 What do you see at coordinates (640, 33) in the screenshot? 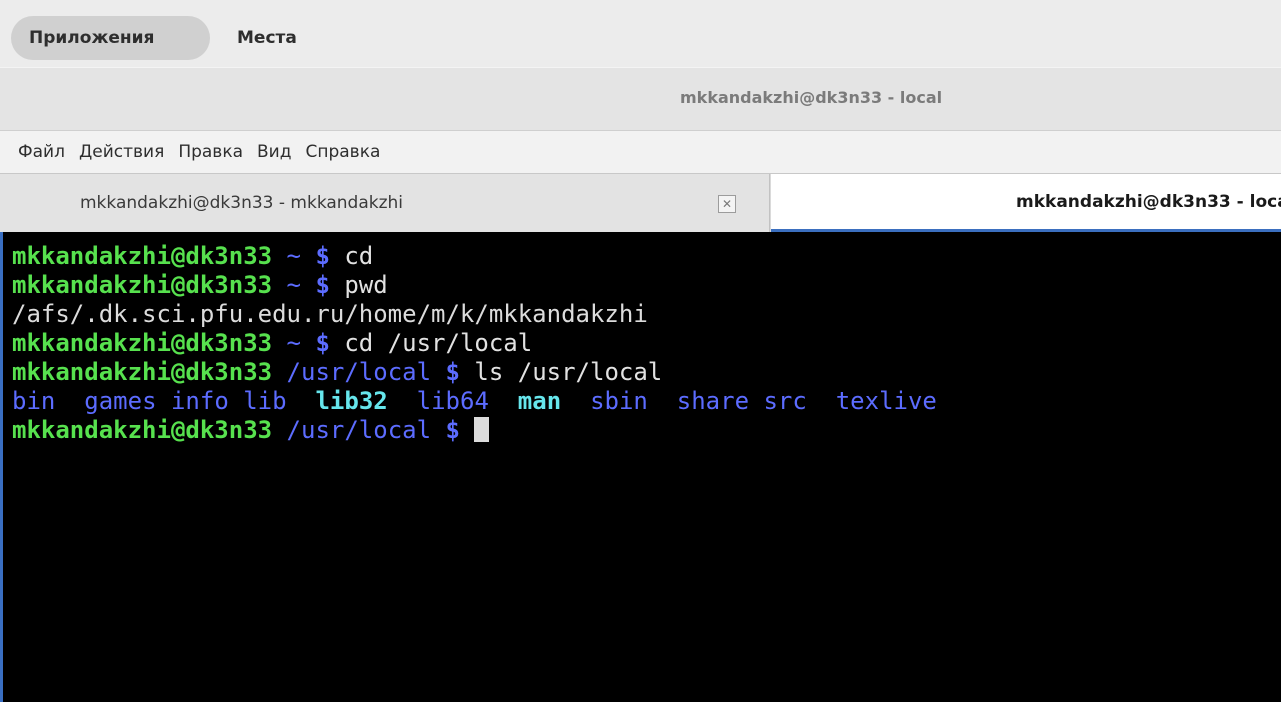
I see `top-panel: Приложения Места` at bounding box center [640, 33].